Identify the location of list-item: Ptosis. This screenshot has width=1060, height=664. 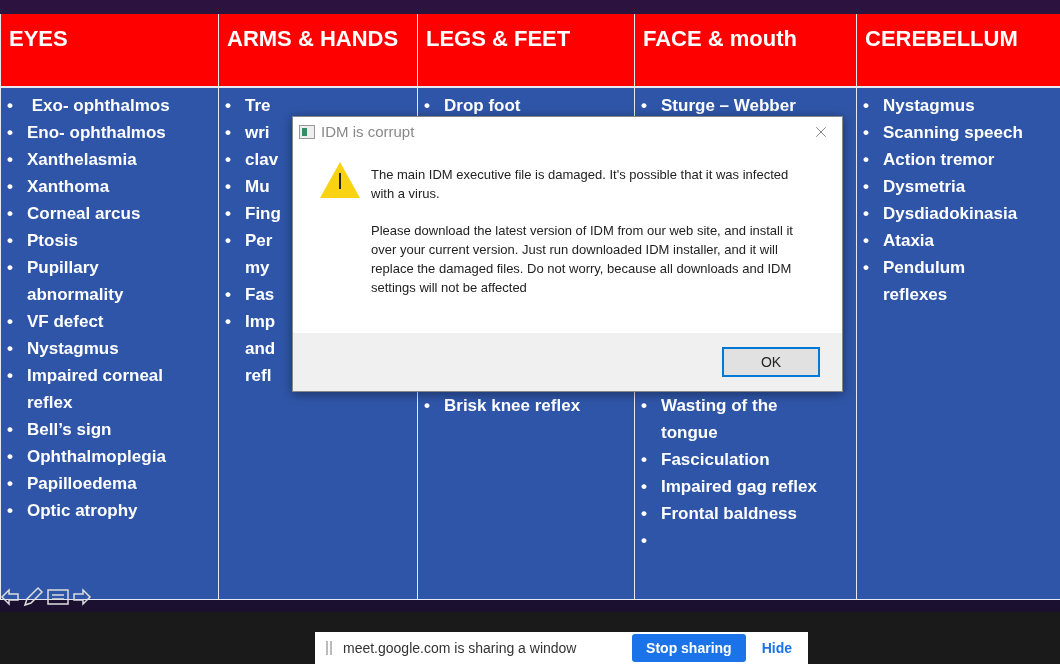
(53, 241).